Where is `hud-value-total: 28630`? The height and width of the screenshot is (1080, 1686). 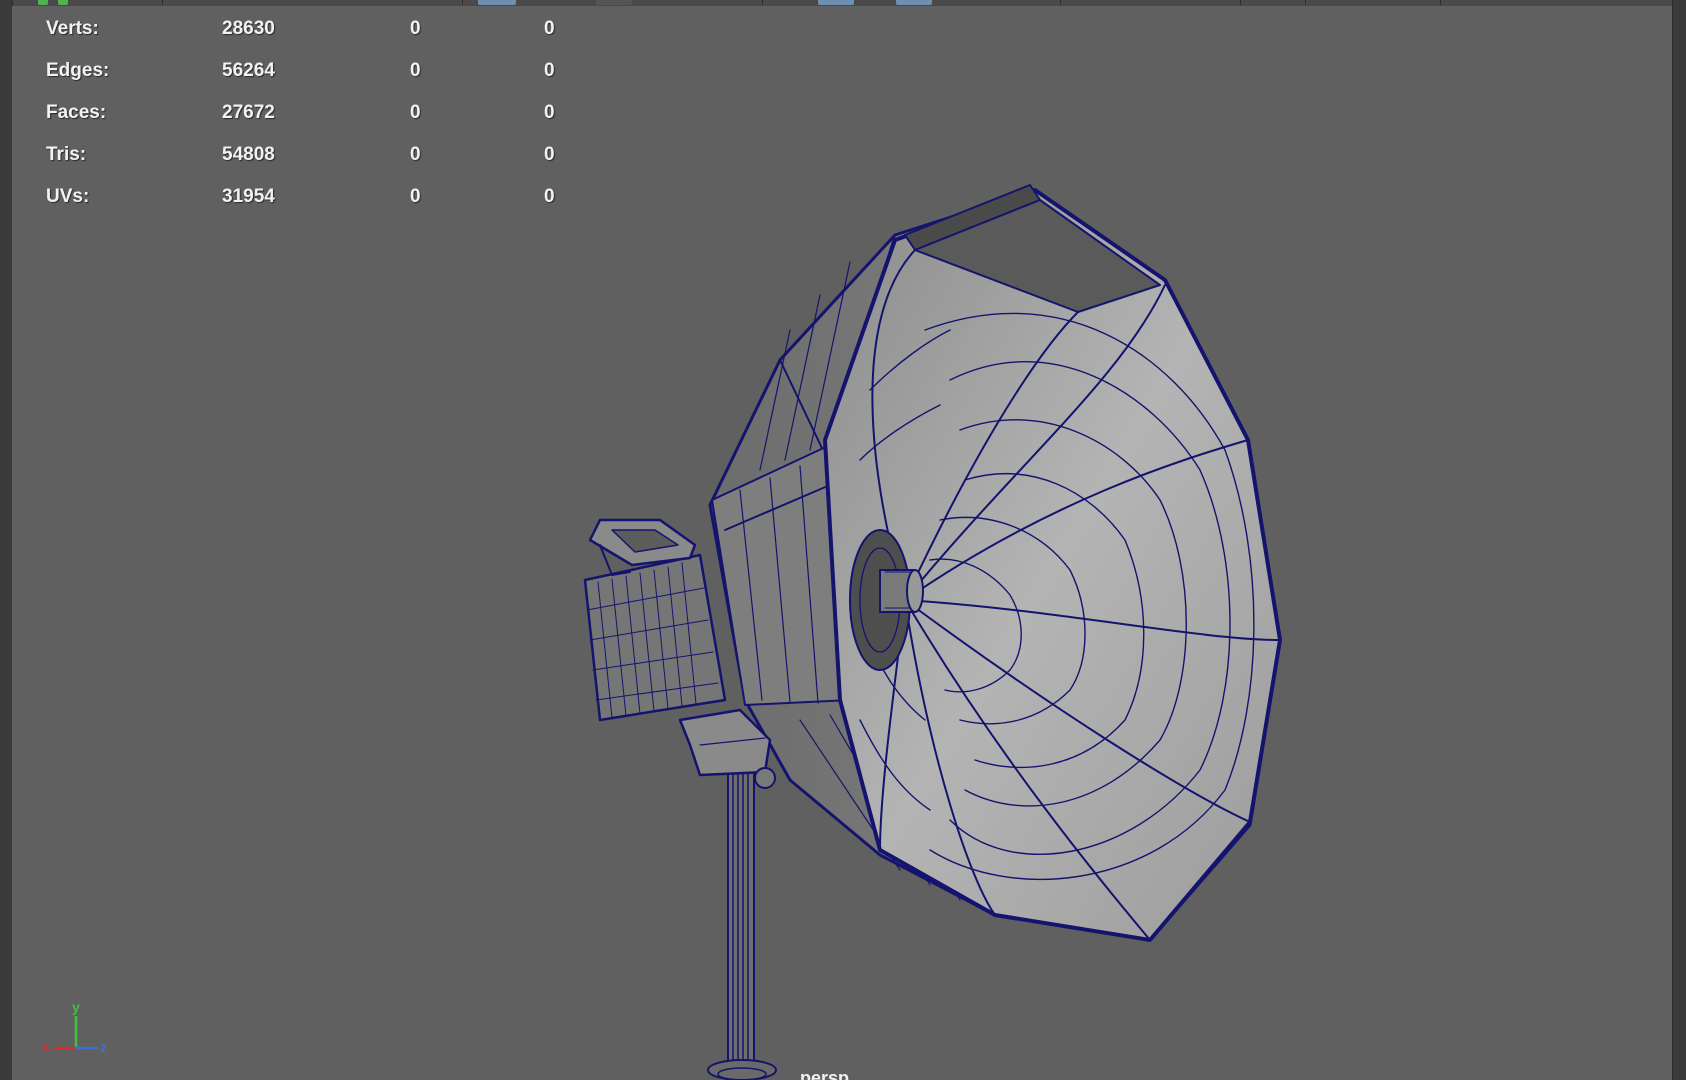 hud-value-total: 28630 is located at coordinates (248, 28).